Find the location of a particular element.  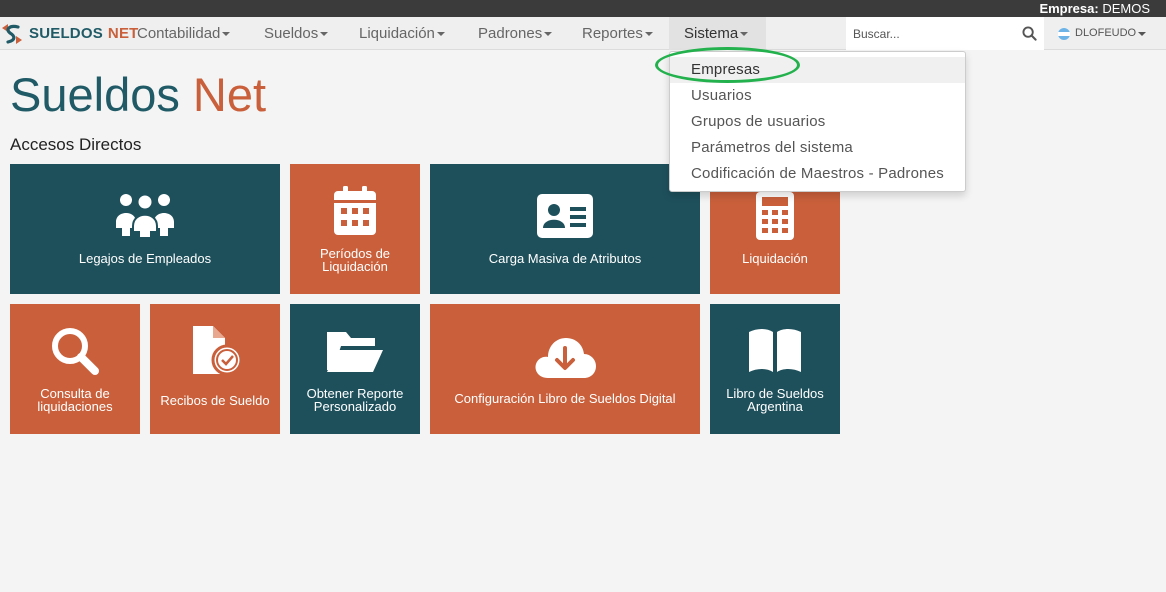

tile-label: Legajos de Empleados is located at coordinates (145, 258).